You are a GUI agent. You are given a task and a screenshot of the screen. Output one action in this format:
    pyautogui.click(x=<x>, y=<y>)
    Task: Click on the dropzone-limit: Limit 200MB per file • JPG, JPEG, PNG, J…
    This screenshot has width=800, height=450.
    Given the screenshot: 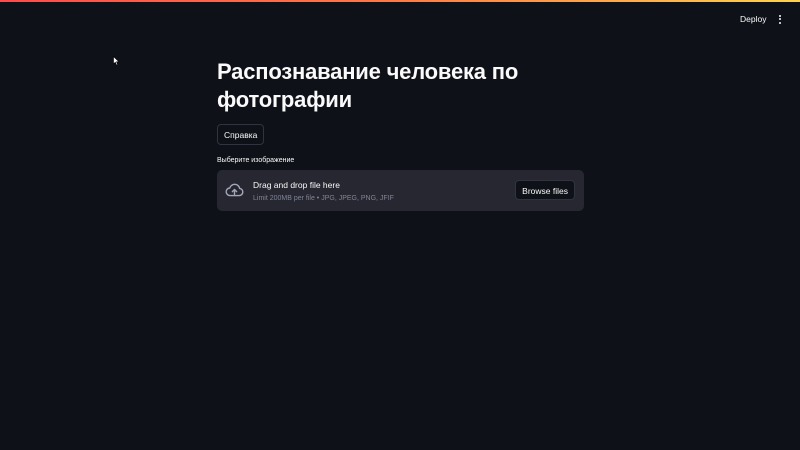 What is the action you would take?
    pyautogui.click(x=323, y=198)
    